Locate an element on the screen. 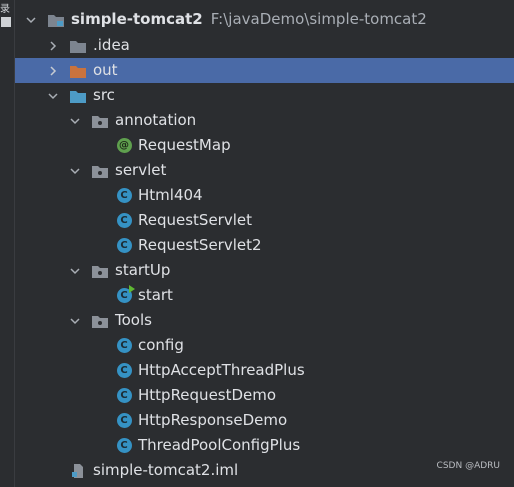 This screenshot has width=514, height=487. excluded-folder-icon is located at coordinates (78, 71).